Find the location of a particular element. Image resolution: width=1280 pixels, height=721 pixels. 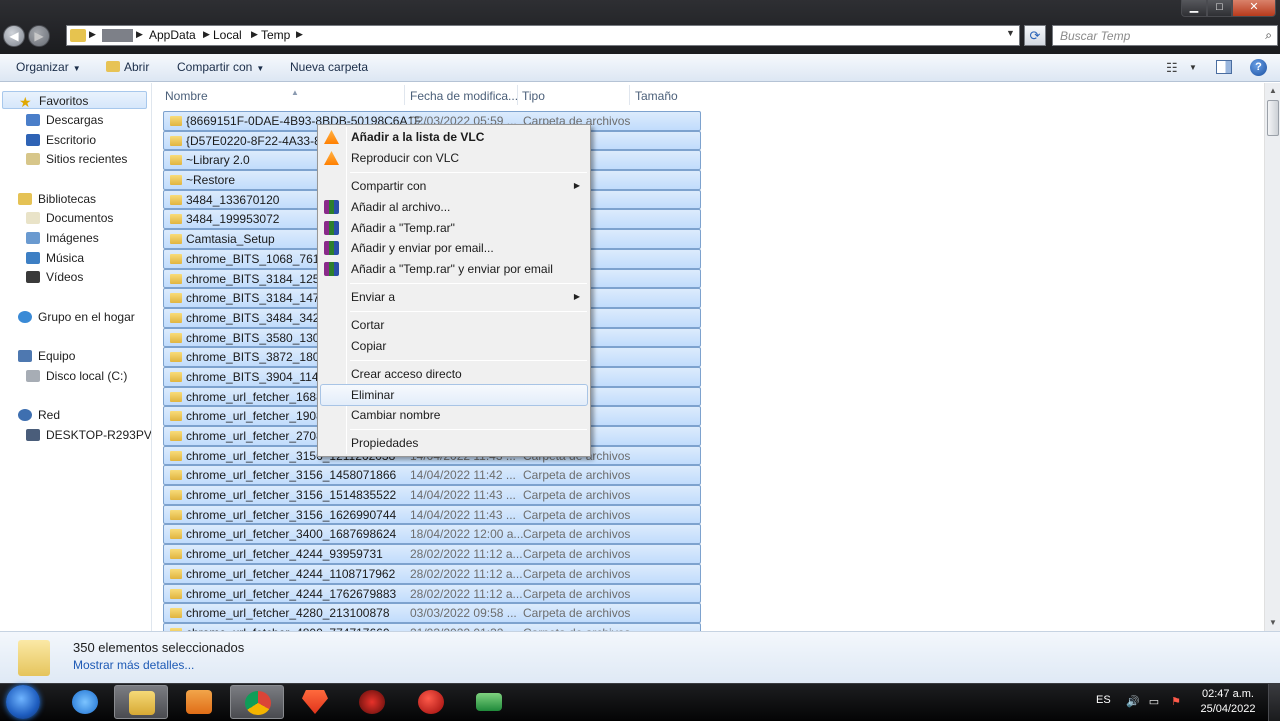

internet-explorer-icon is located at coordinates (85, 702).